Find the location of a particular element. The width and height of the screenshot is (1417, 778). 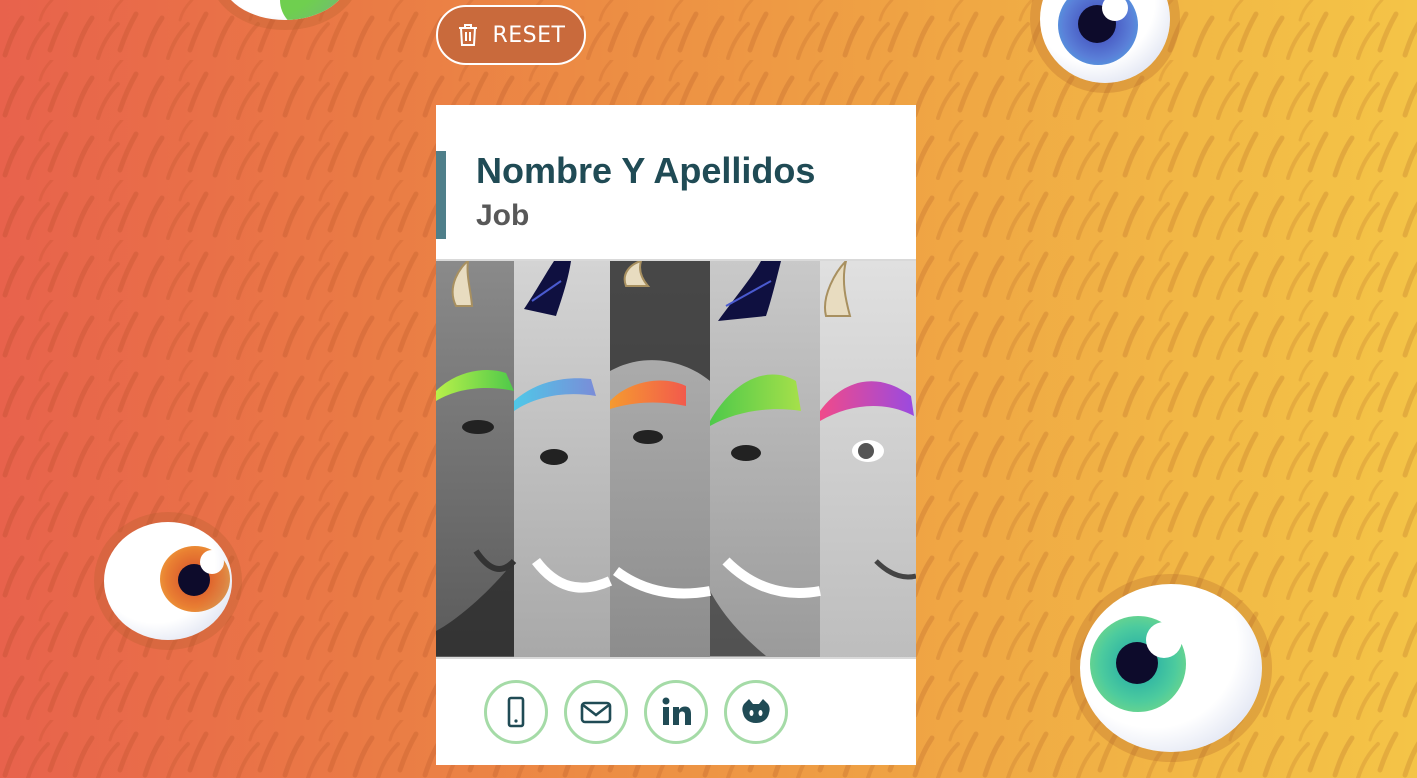

card-header: Nombre Y Apellidos Job is located at coordinates (676, 195).